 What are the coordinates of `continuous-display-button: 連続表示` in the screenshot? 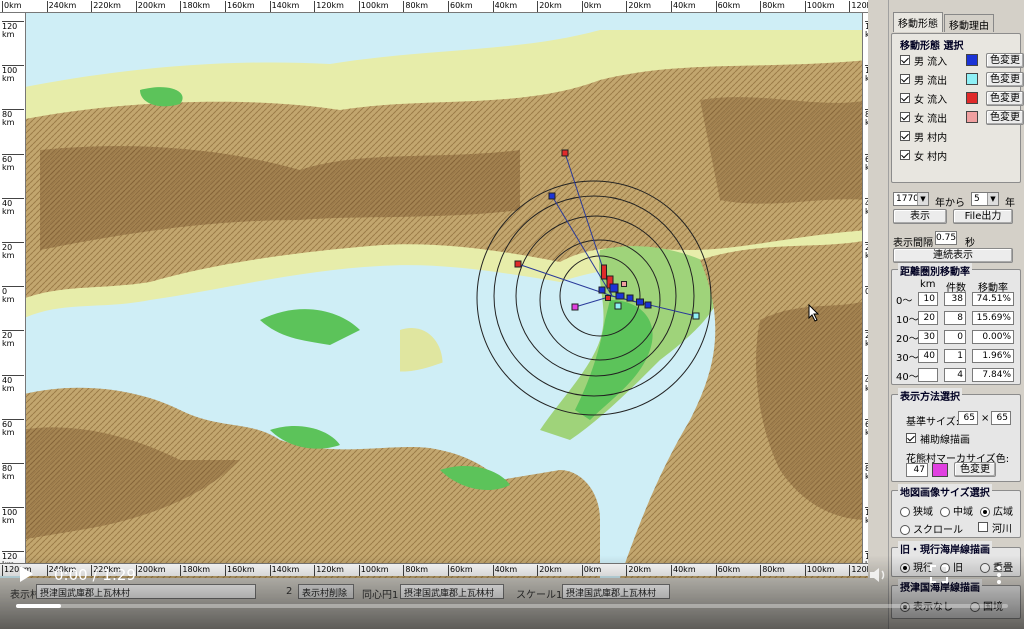 It's located at (953, 255).